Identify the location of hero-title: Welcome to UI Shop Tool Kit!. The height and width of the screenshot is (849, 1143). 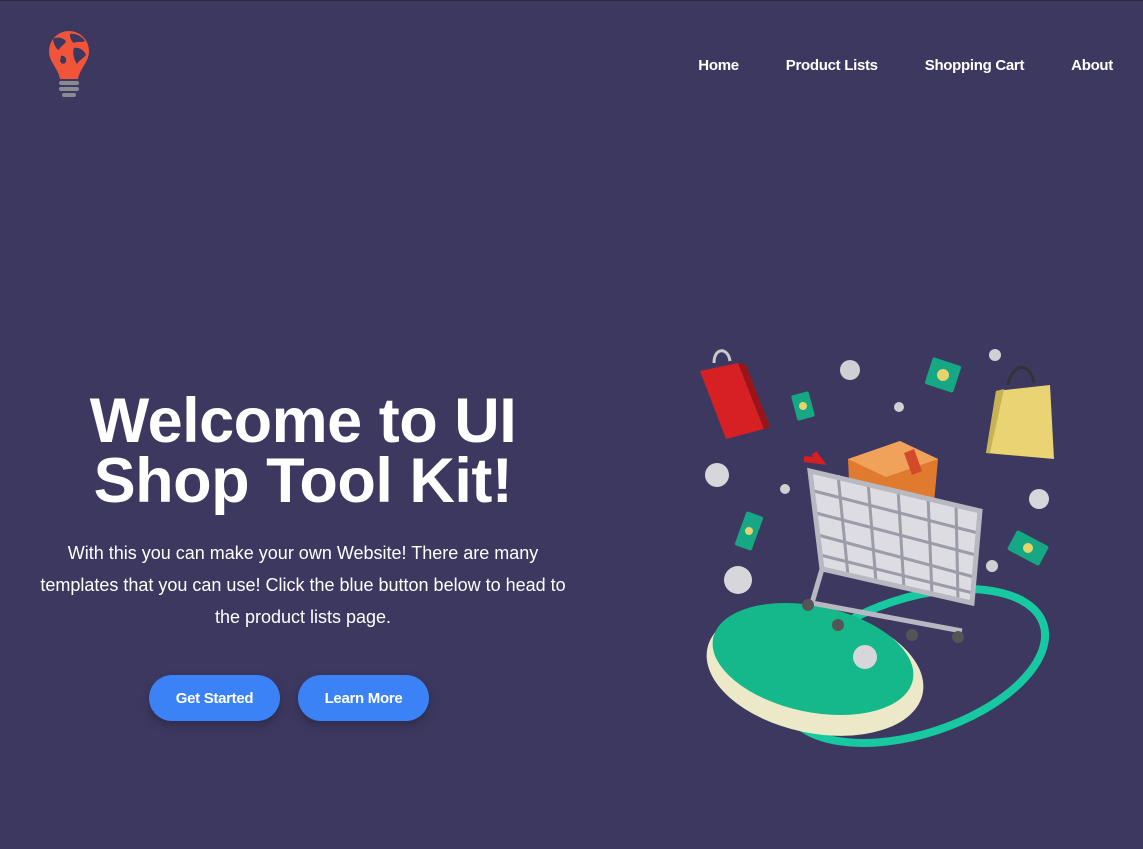
(303, 451).